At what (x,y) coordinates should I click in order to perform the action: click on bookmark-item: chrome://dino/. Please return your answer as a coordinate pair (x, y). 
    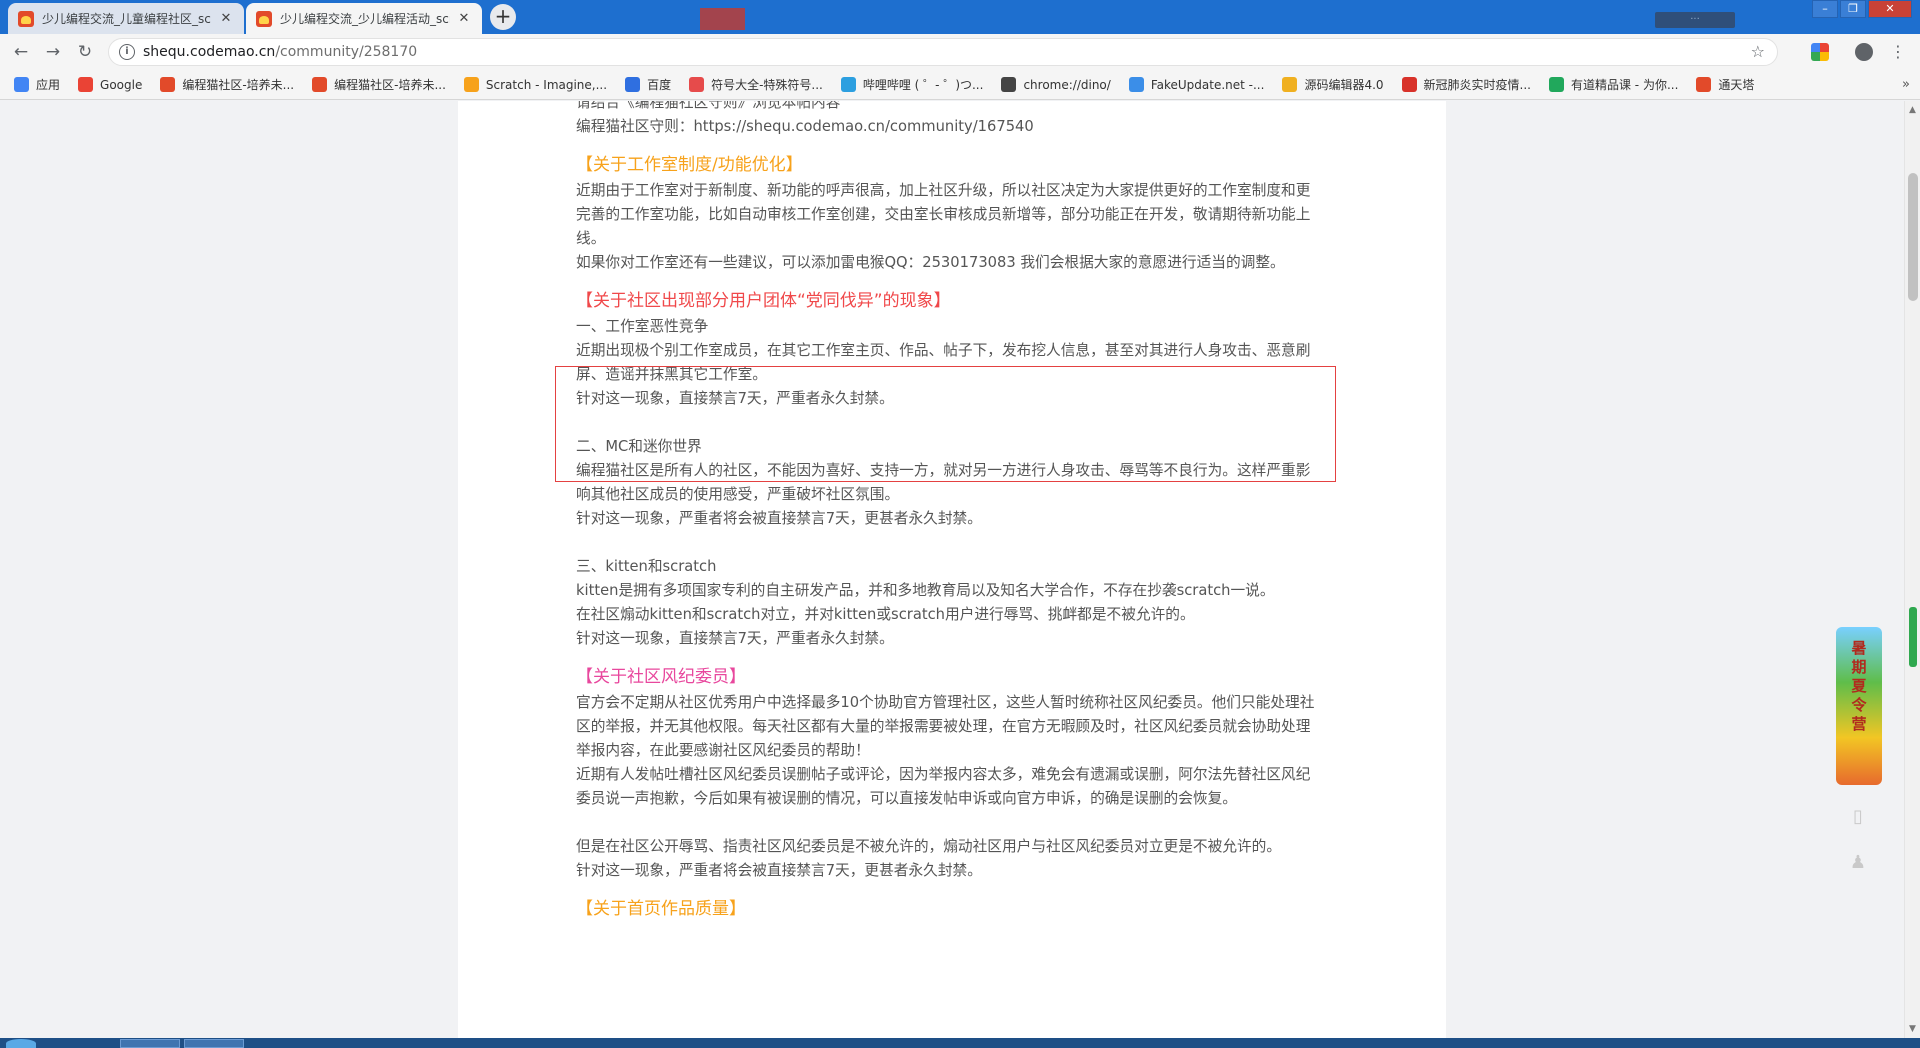
    Looking at the image, I should click on (1056, 84).